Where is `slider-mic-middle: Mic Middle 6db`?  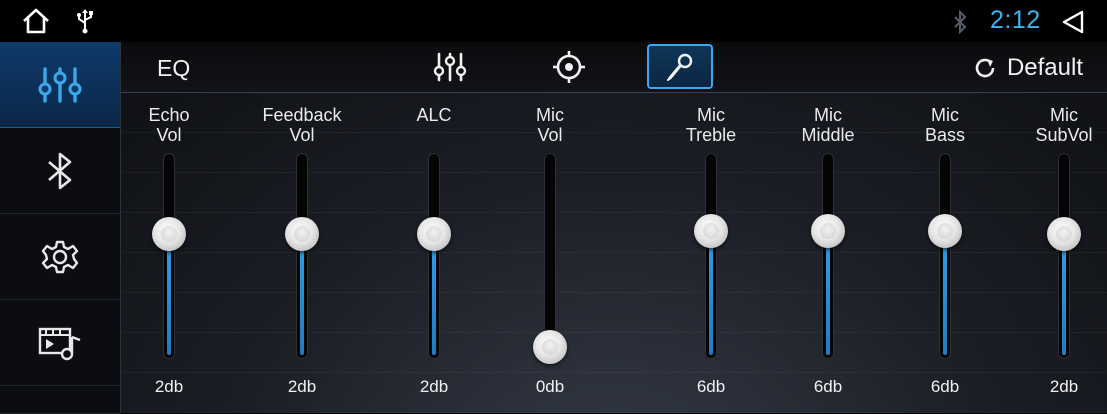 slider-mic-middle: Mic Middle 6db is located at coordinates (828, 253).